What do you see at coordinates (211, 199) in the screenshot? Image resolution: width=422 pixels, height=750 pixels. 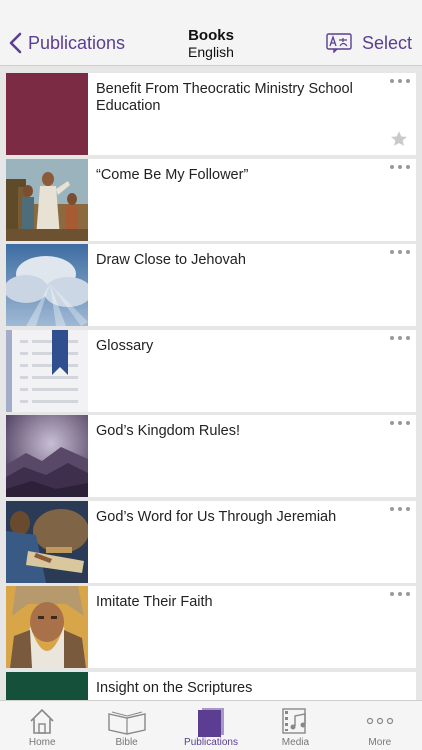 I see `list-item: “Come Be My Follower”` at bounding box center [211, 199].